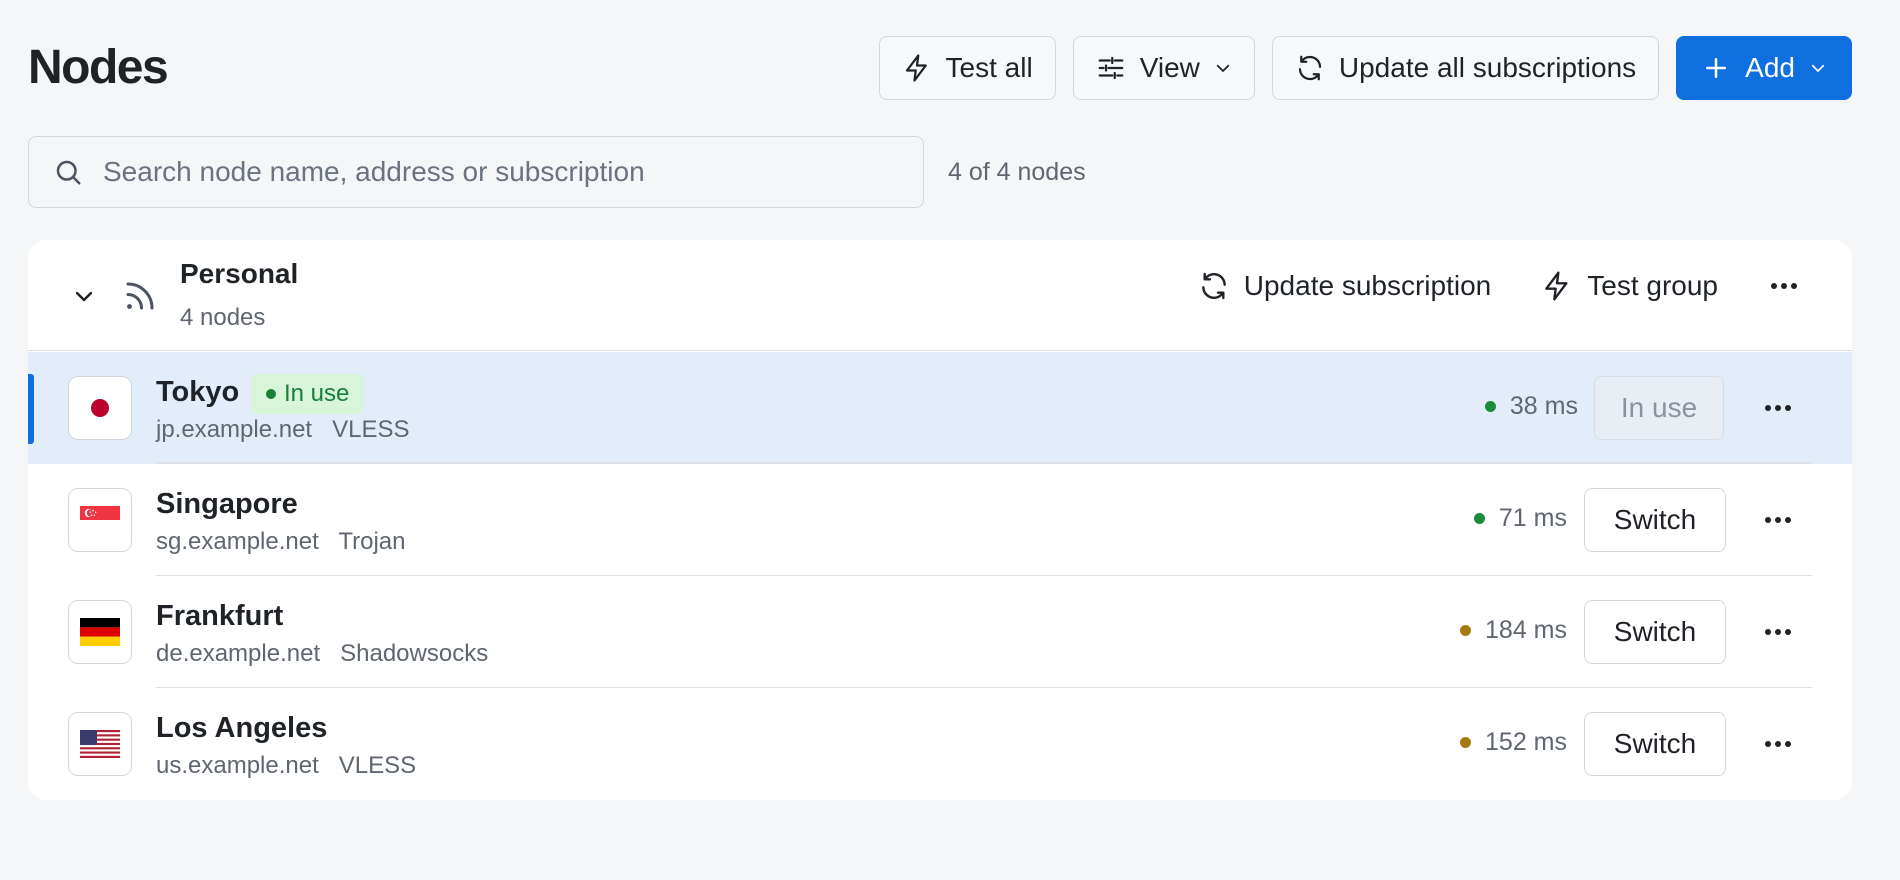  I want to click on test-group-label: Test group, so click(1652, 285).